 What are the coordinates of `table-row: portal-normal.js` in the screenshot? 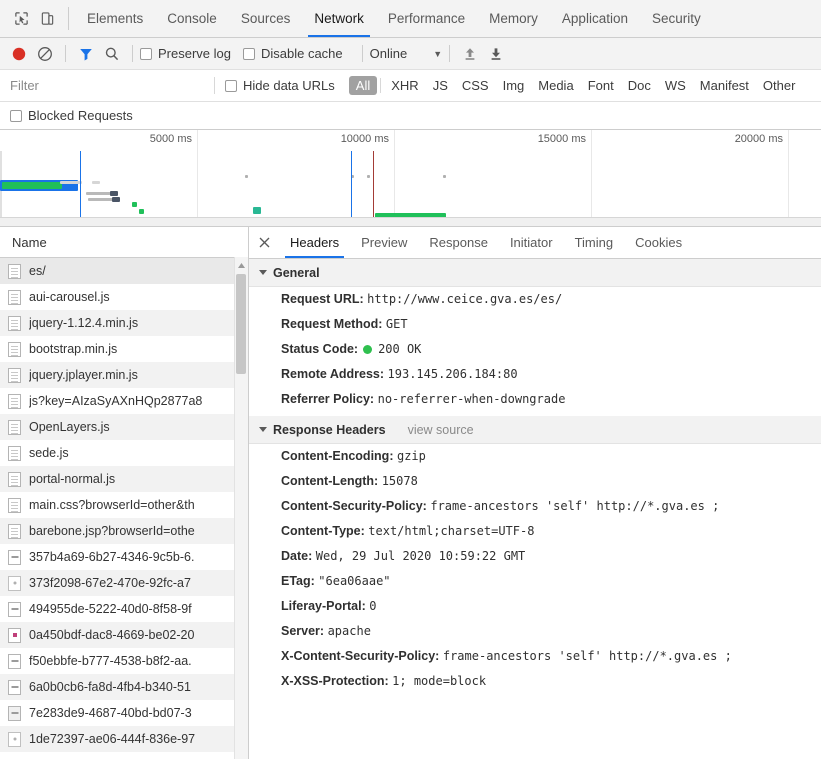 It's located at (124, 479).